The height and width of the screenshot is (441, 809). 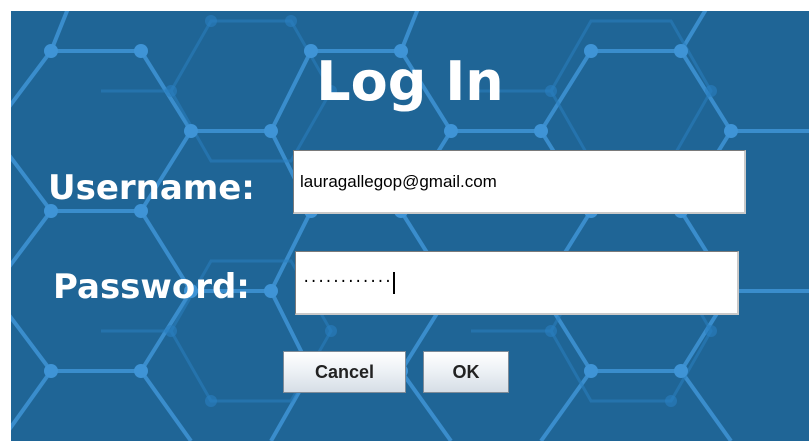 I want to click on password-masked-value: ············, so click(x=347, y=281).